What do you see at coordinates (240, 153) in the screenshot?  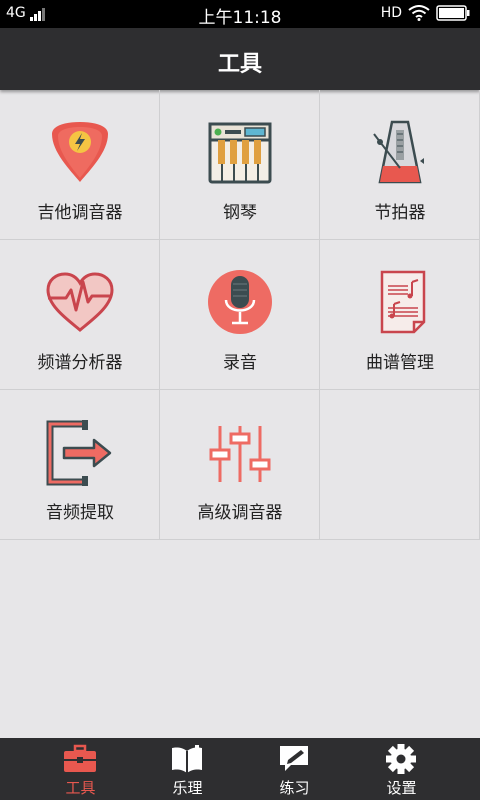 I see `piano-icon` at bounding box center [240, 153].